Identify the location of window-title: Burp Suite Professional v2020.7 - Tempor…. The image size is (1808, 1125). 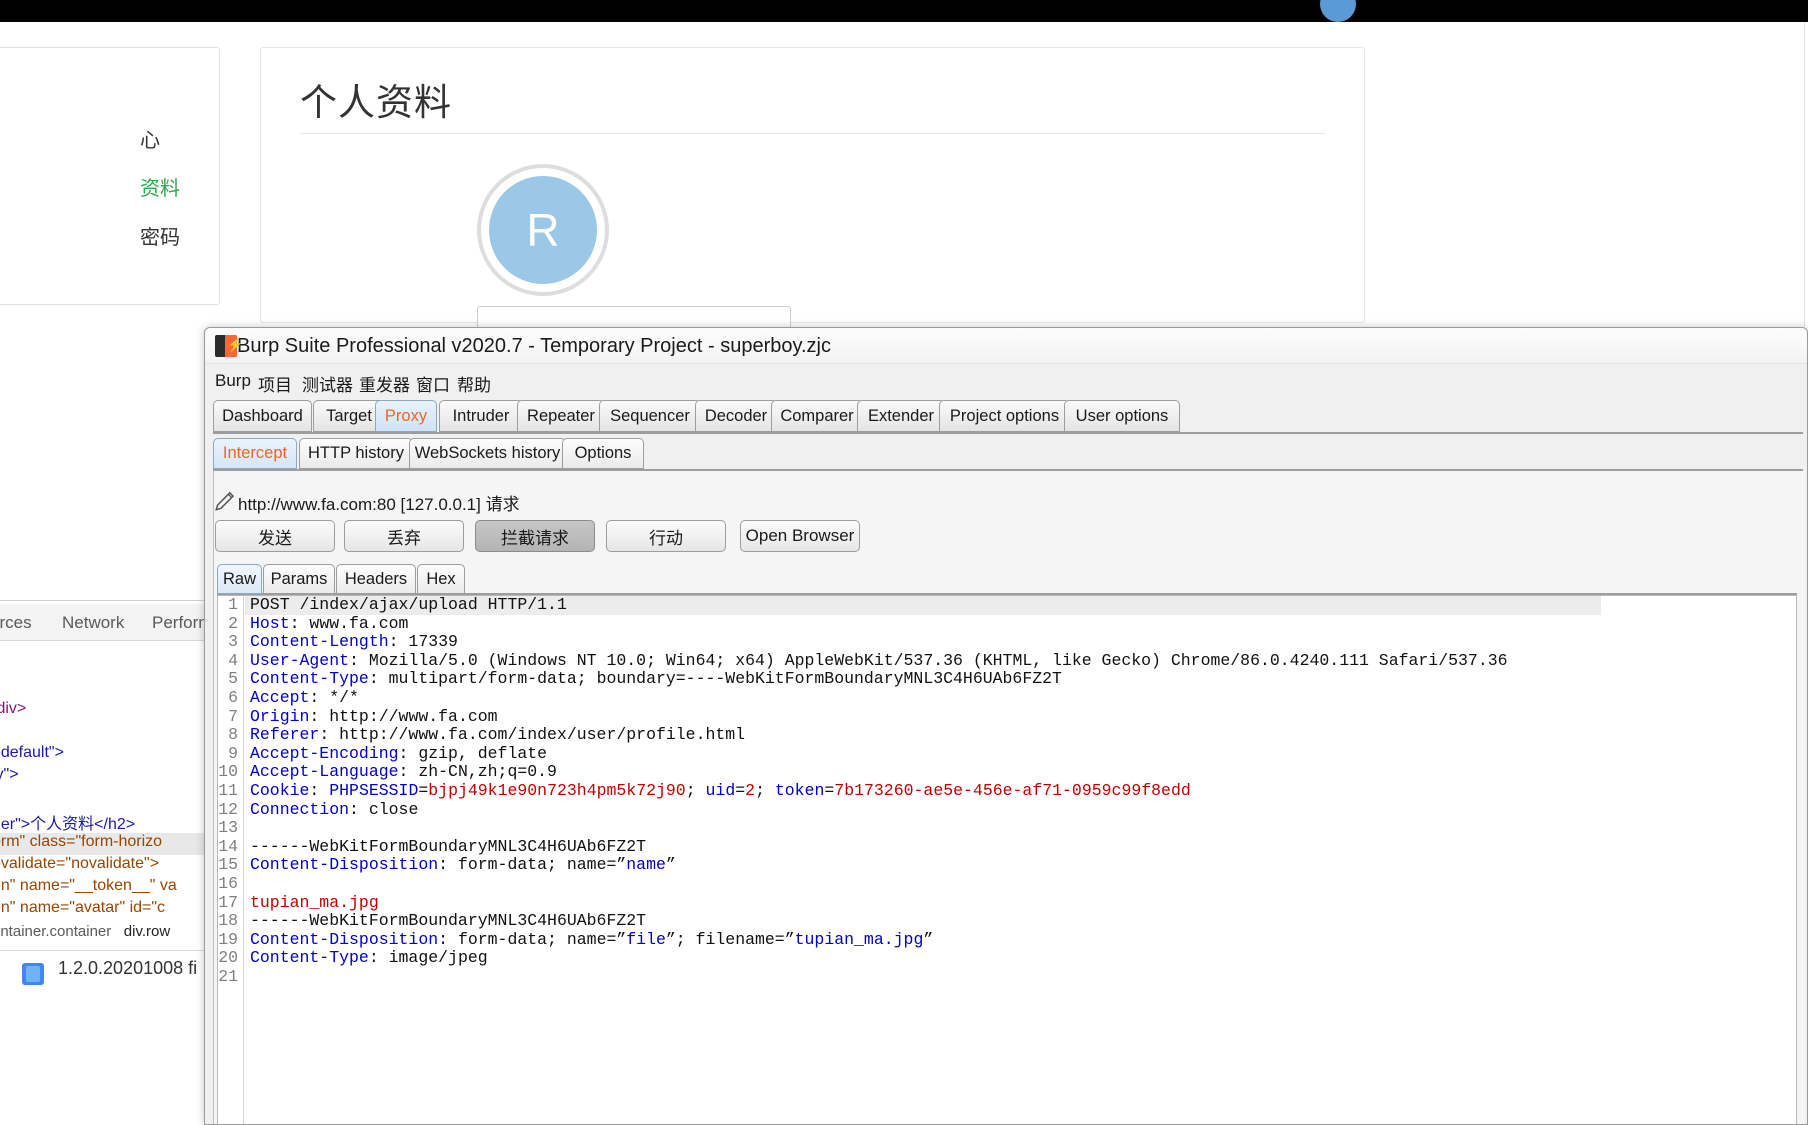
(534, 346).